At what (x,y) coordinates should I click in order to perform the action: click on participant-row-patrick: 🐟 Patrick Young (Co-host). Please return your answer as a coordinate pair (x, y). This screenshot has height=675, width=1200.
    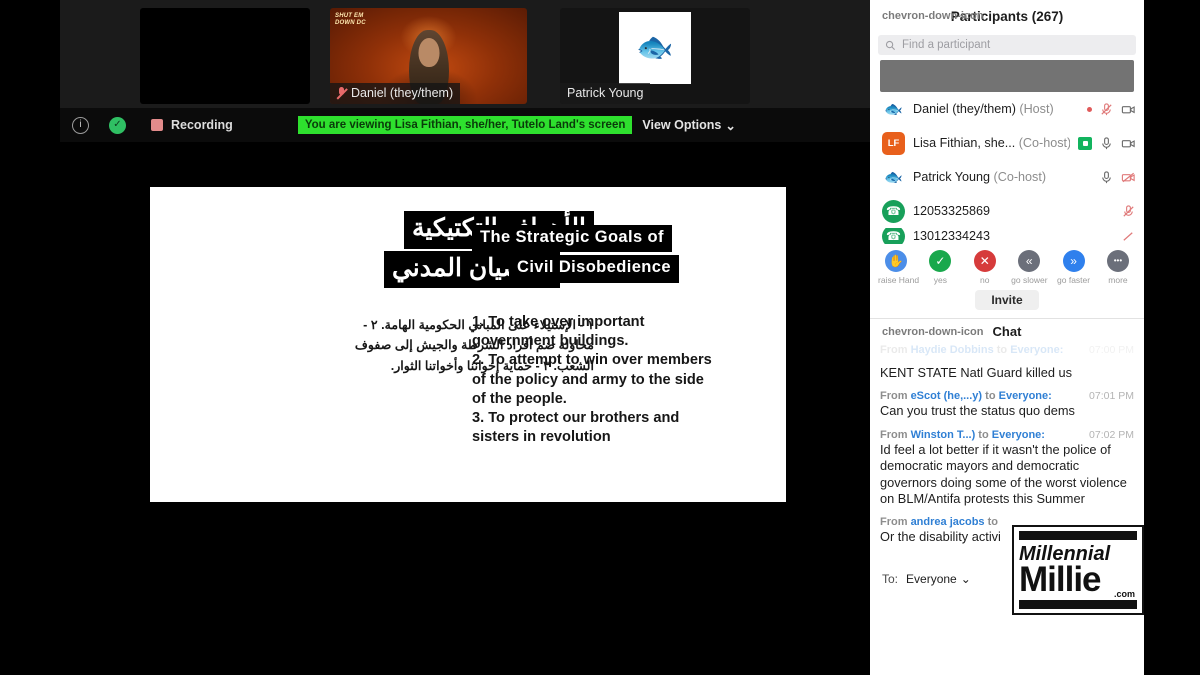
    Looking at the image, I should click on (1007, 177).